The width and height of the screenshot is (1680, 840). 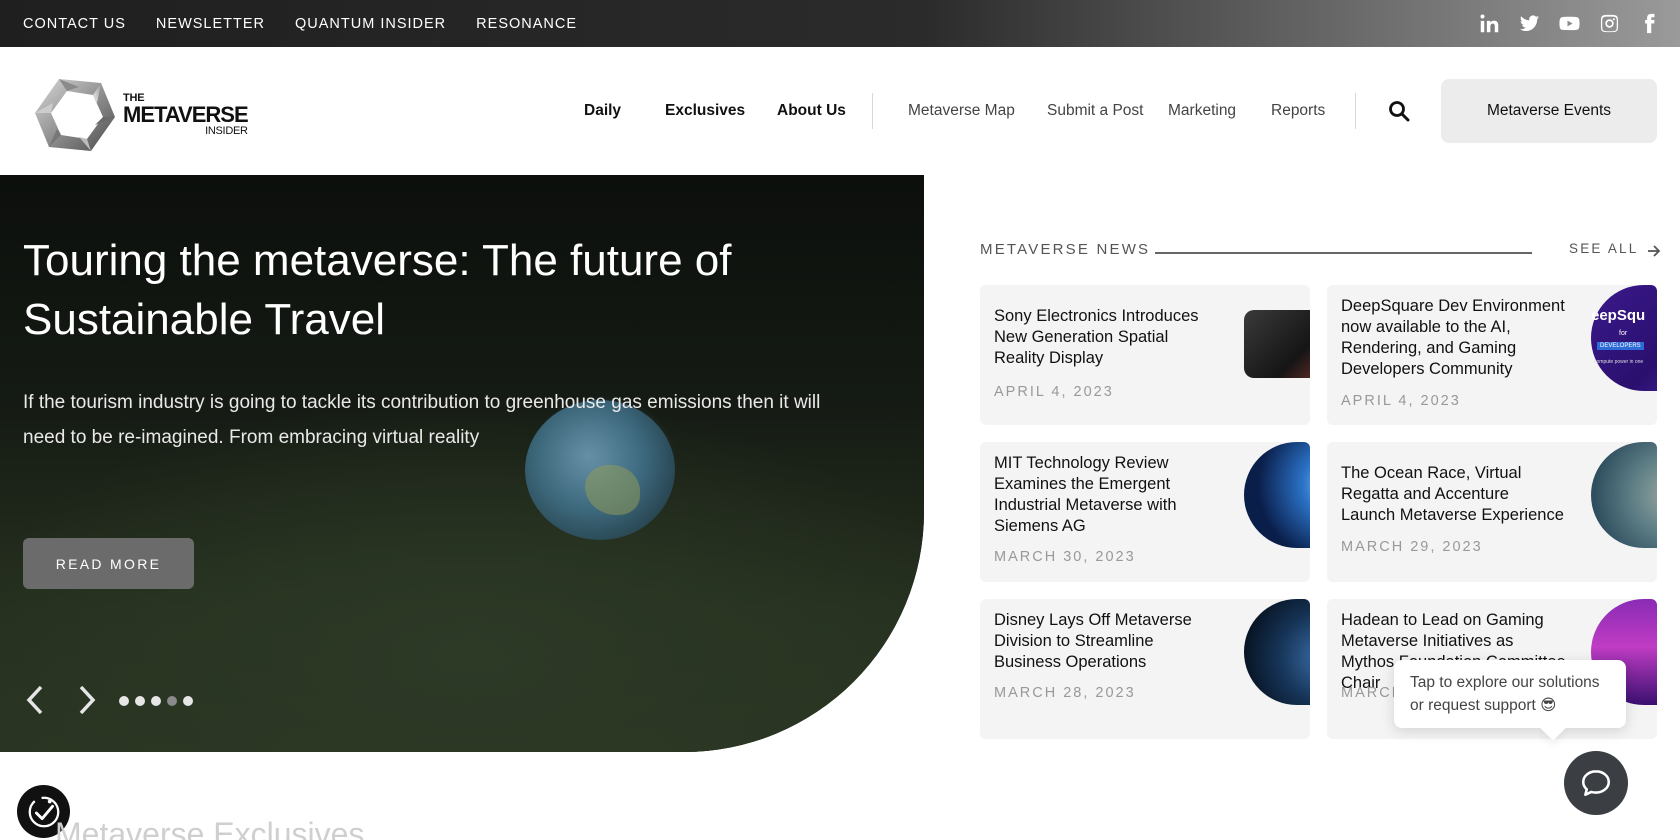 What do you see at coordinates (1623, 333) in the screenshot?
I see `deepsquare-thumb-for: for` at bounding box center [1623, 333].